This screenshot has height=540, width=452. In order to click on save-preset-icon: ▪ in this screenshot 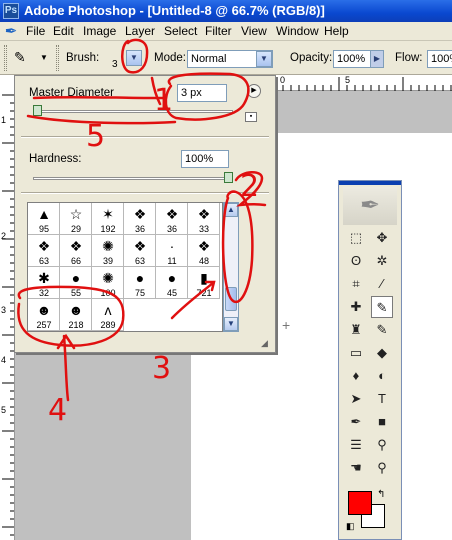, I will do `click(251, 117)`.